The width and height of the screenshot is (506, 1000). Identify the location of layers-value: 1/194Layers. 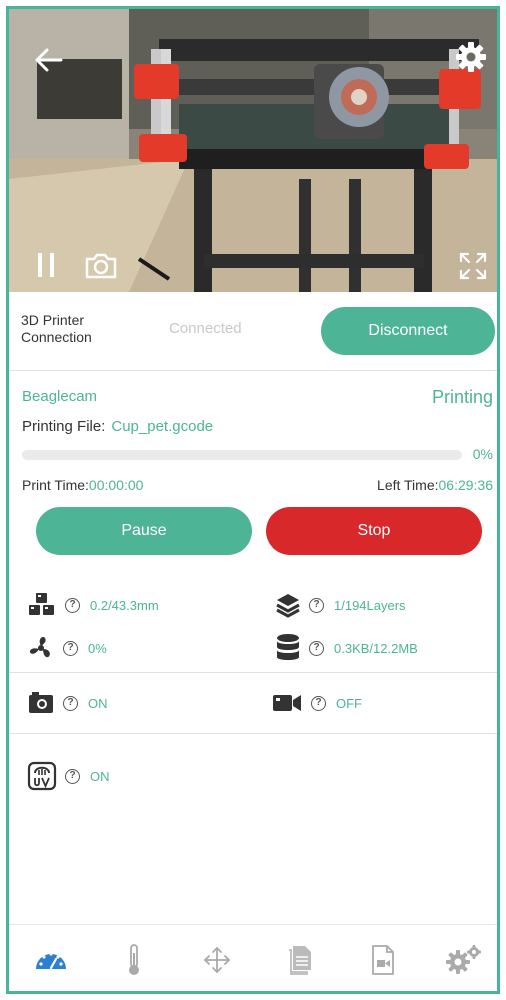
(370, 605).